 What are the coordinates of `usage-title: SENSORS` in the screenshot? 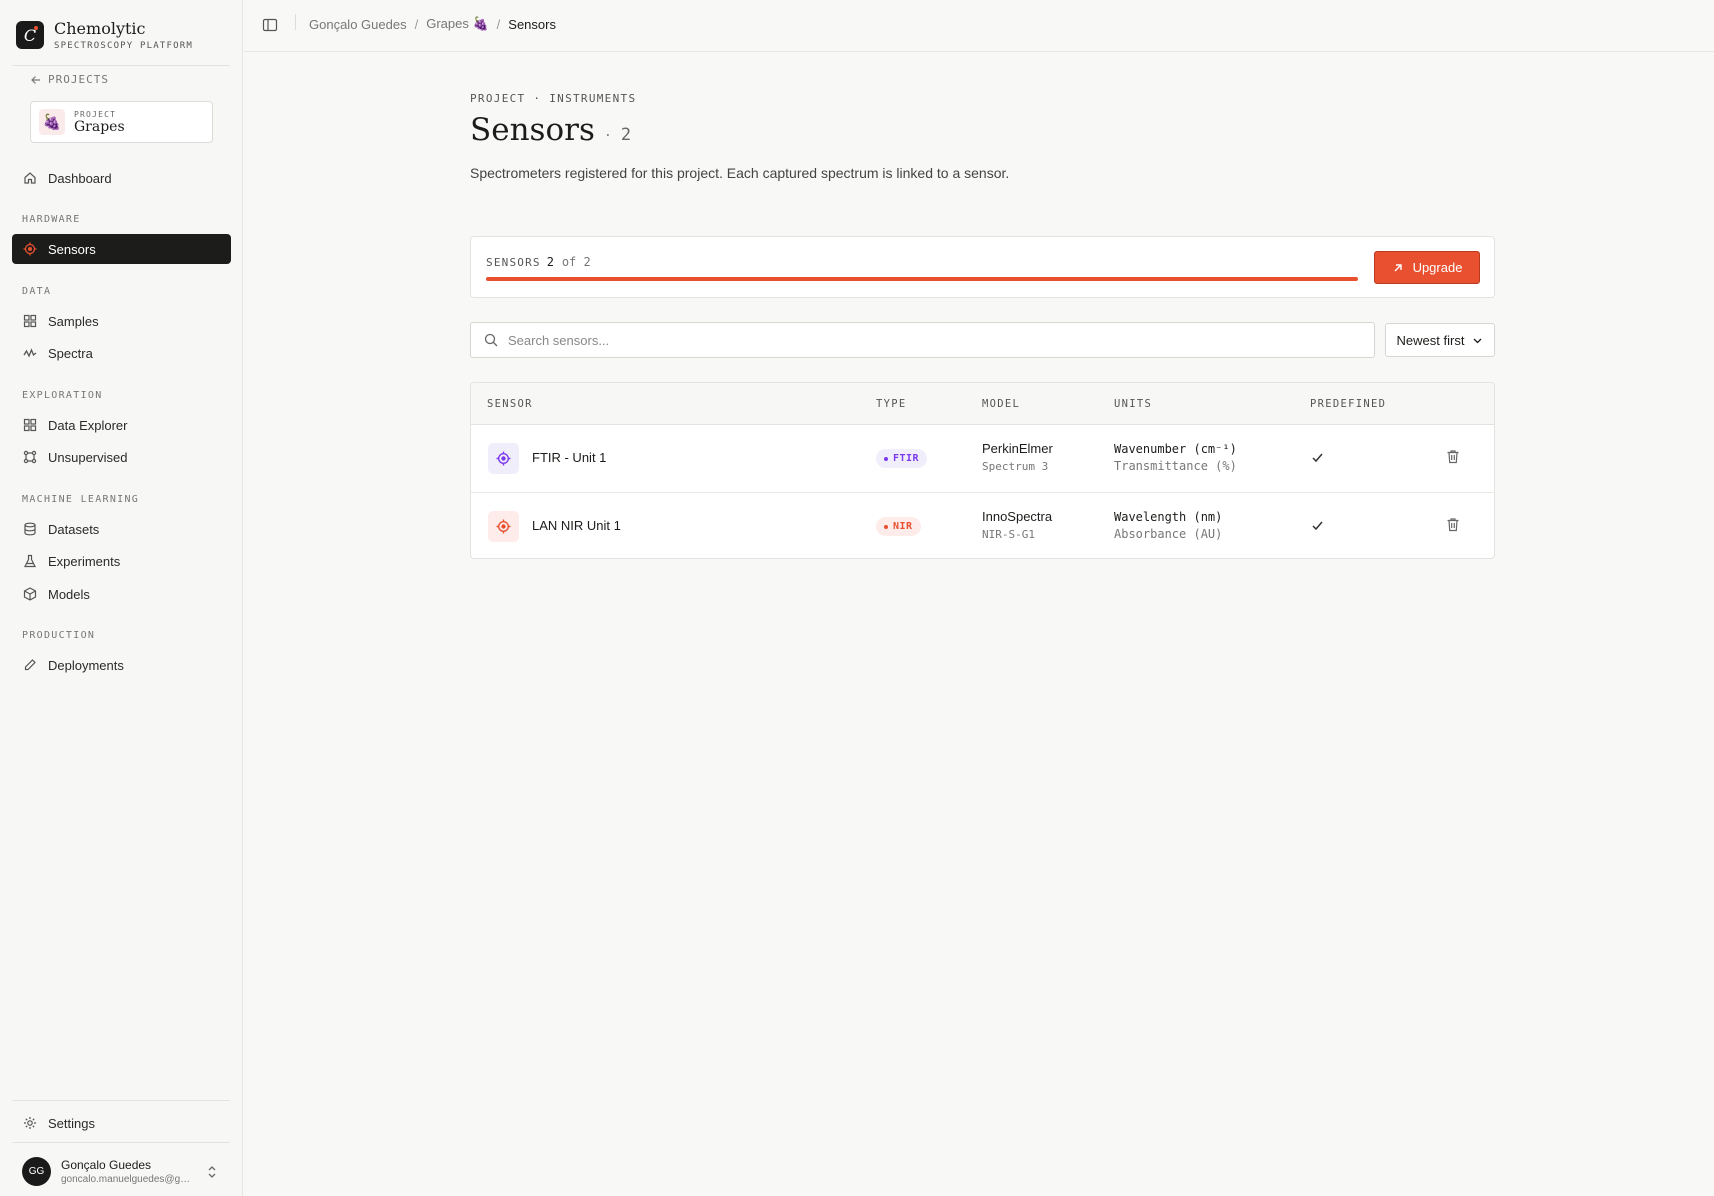 It's located at (513, 262).